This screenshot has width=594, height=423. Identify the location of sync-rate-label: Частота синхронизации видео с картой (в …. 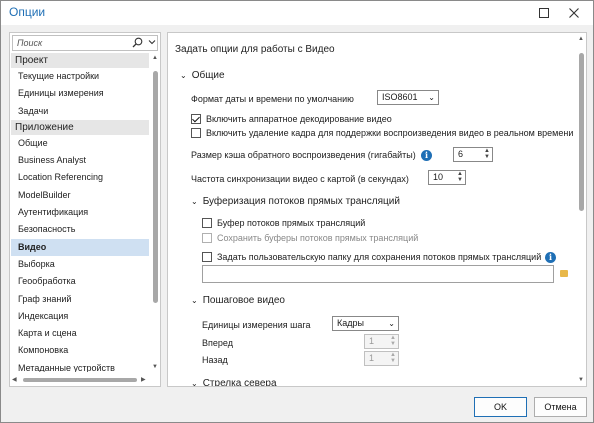
(300, 179).